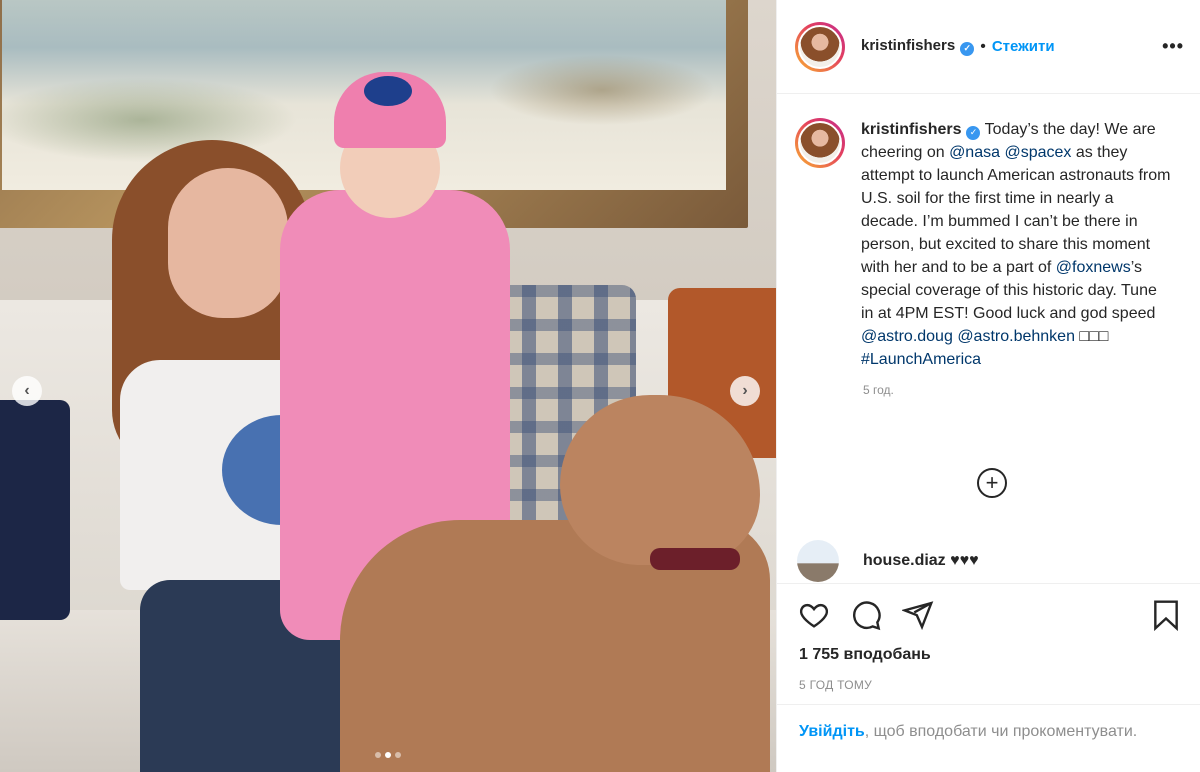 The image size is (1200, 772). I want to click on add-circle-icon: +, so click(992, 483).